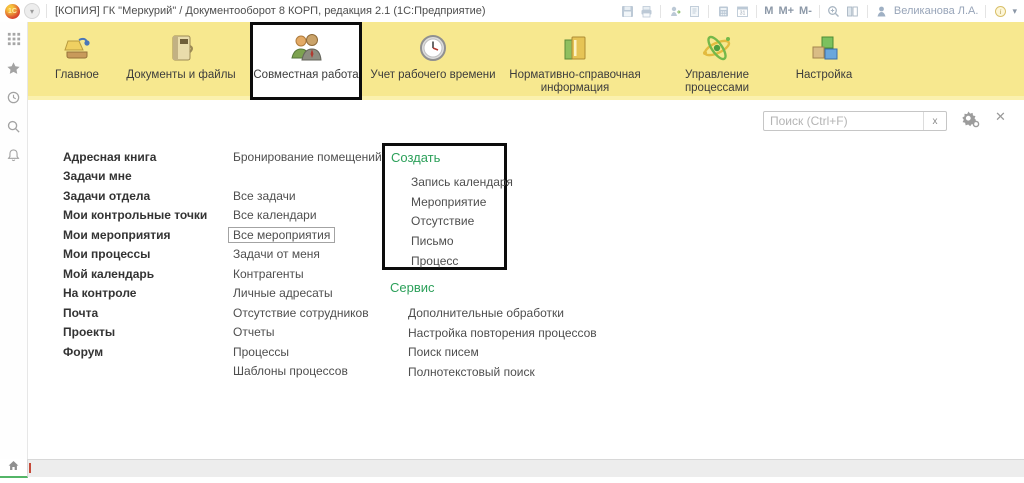  Describe the element at coordinates (457, 241) in the screenshot. I see `link-create-letter: Письмо` at that location.